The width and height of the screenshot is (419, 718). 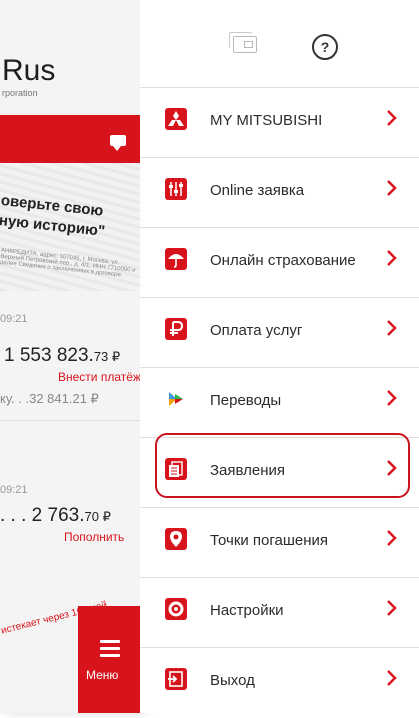 What do you see at coordinates (266, 120) in the screenshot?
I see `menu-item-label: MY MITSUBISHI` at bounding box center [266, 120].